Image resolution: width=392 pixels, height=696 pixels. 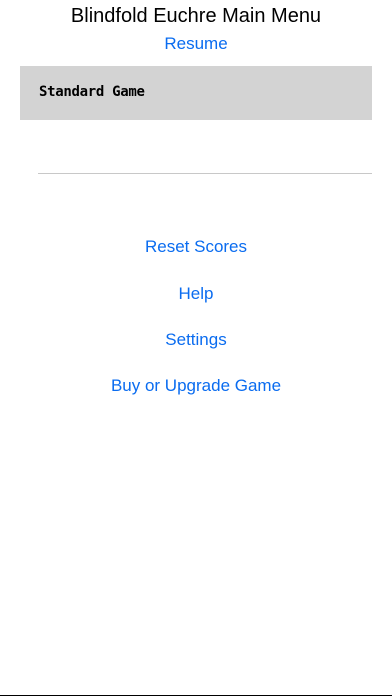 I want to click on list-item-standard-game: Standard Game, so click(x=196, y=93).